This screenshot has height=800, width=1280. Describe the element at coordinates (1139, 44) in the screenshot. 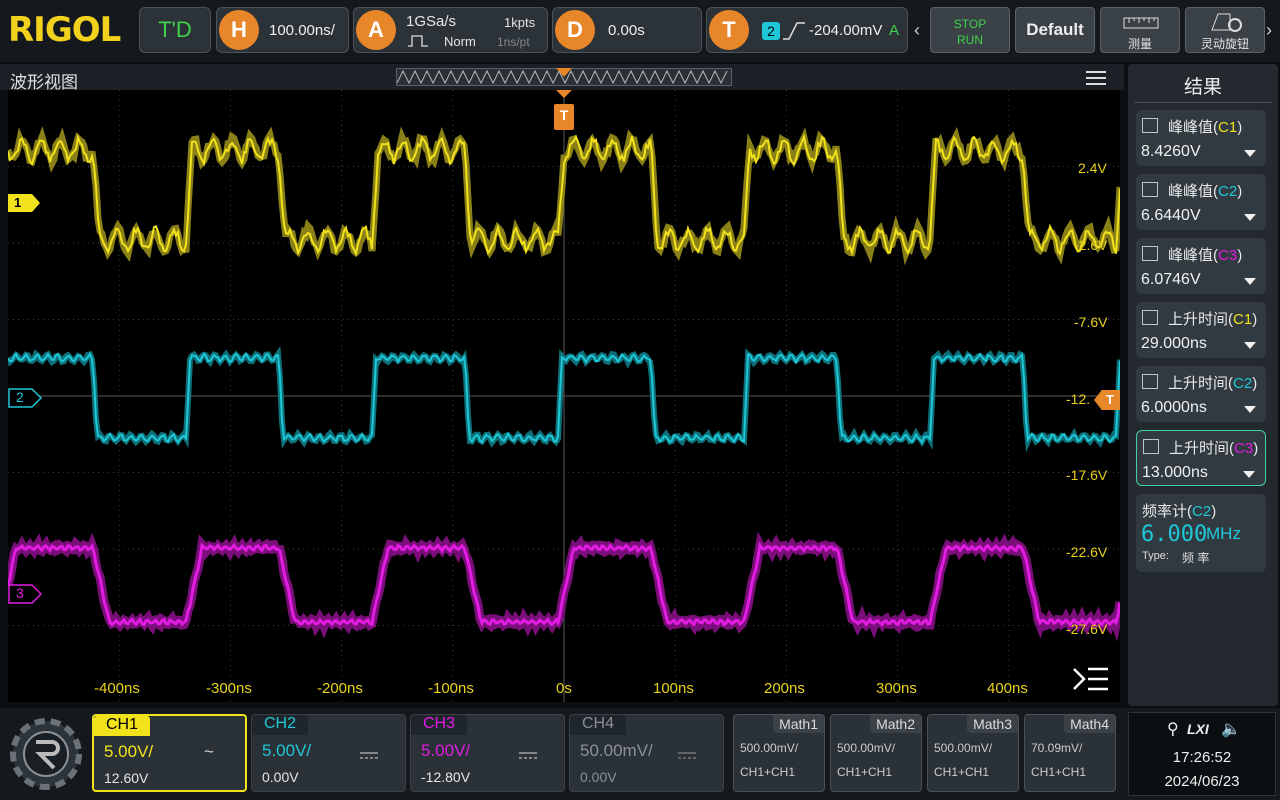

I see `measure-label: 测量` at that location.